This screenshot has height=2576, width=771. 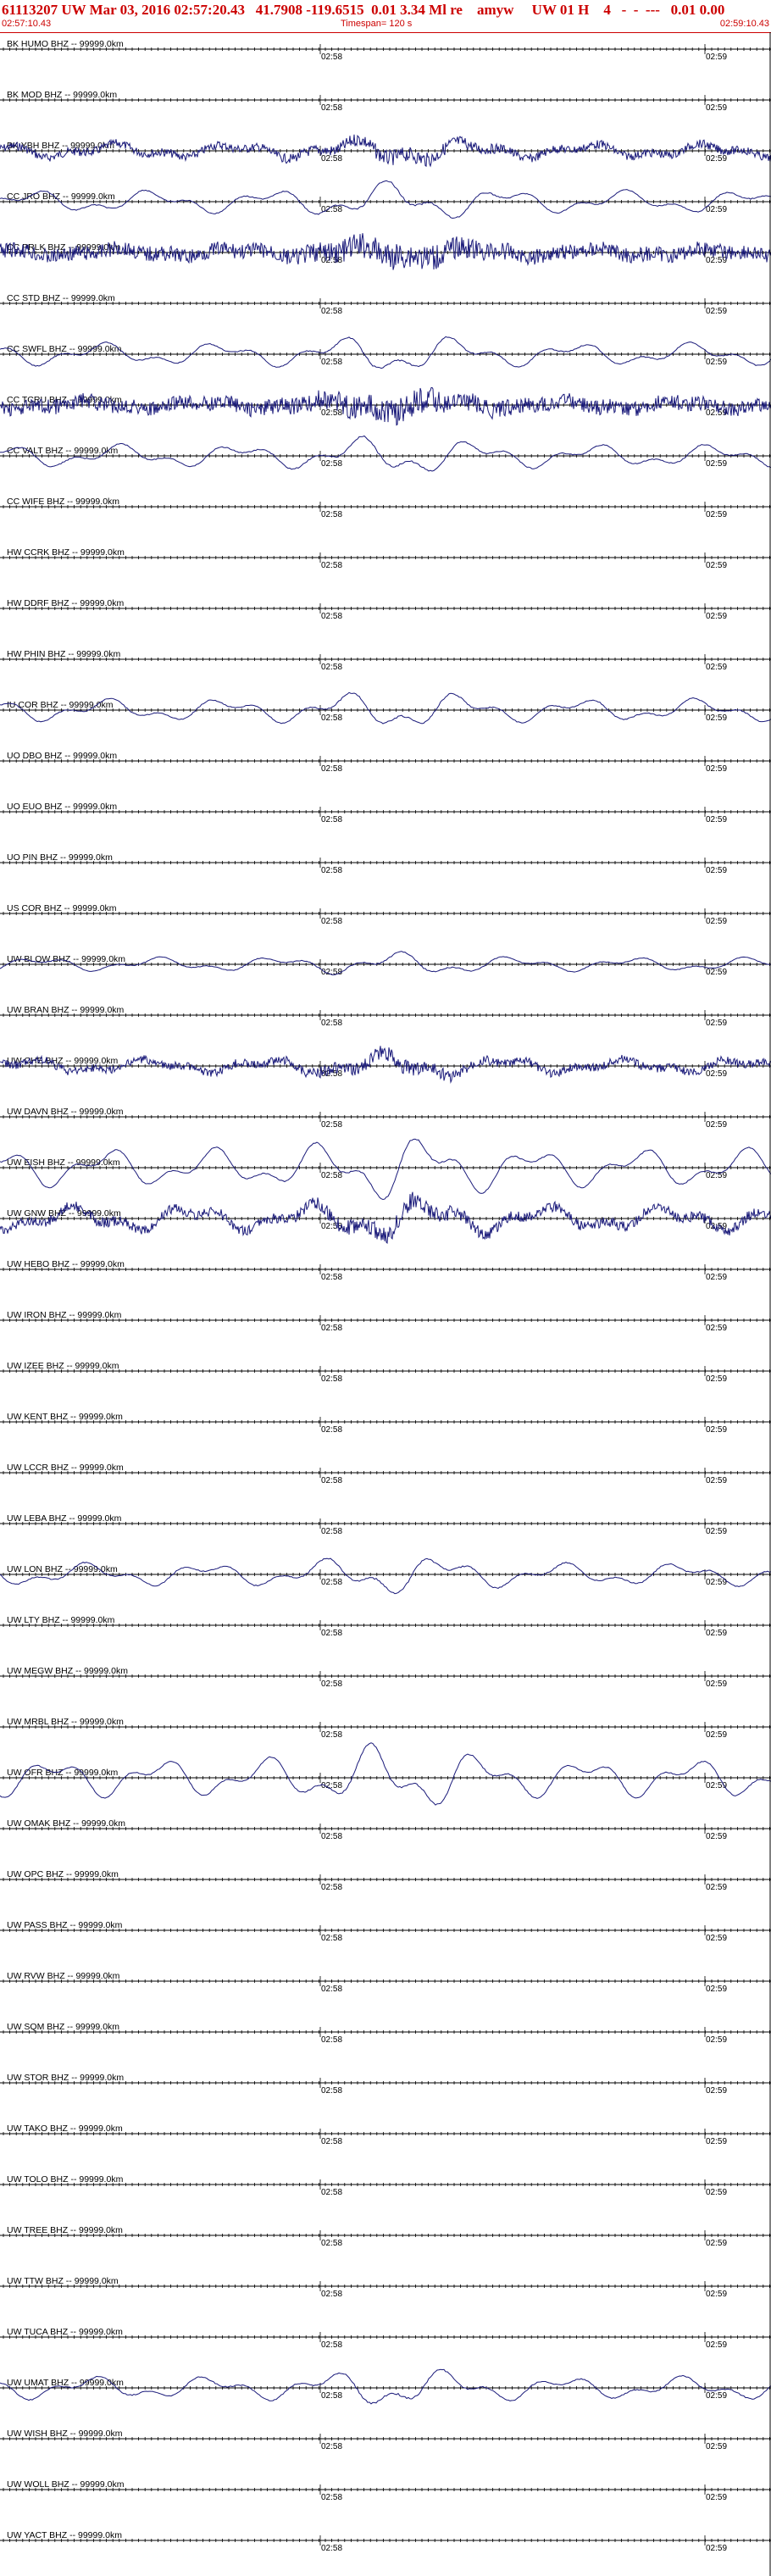 I want to click on station-row: 02:58 02:59CC TCRU BHZ -- 99999.0km, so click(x=385, y=406).